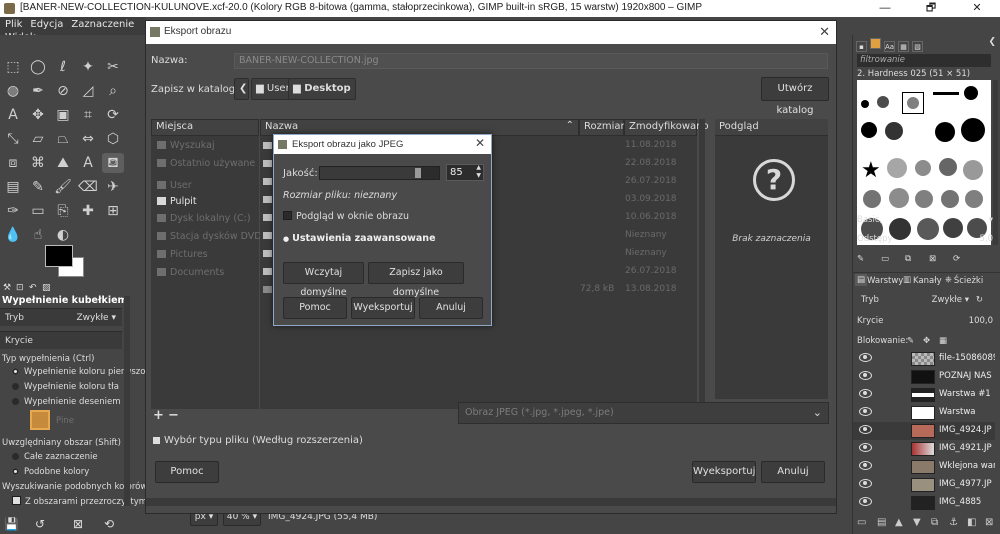 Image resolution: width=1000 pixels, height=534 pixels. What do you see at coordinates (88, 211) in the screenshot?
I see `heal-icon: ✚` at bounding box center [88, 211].